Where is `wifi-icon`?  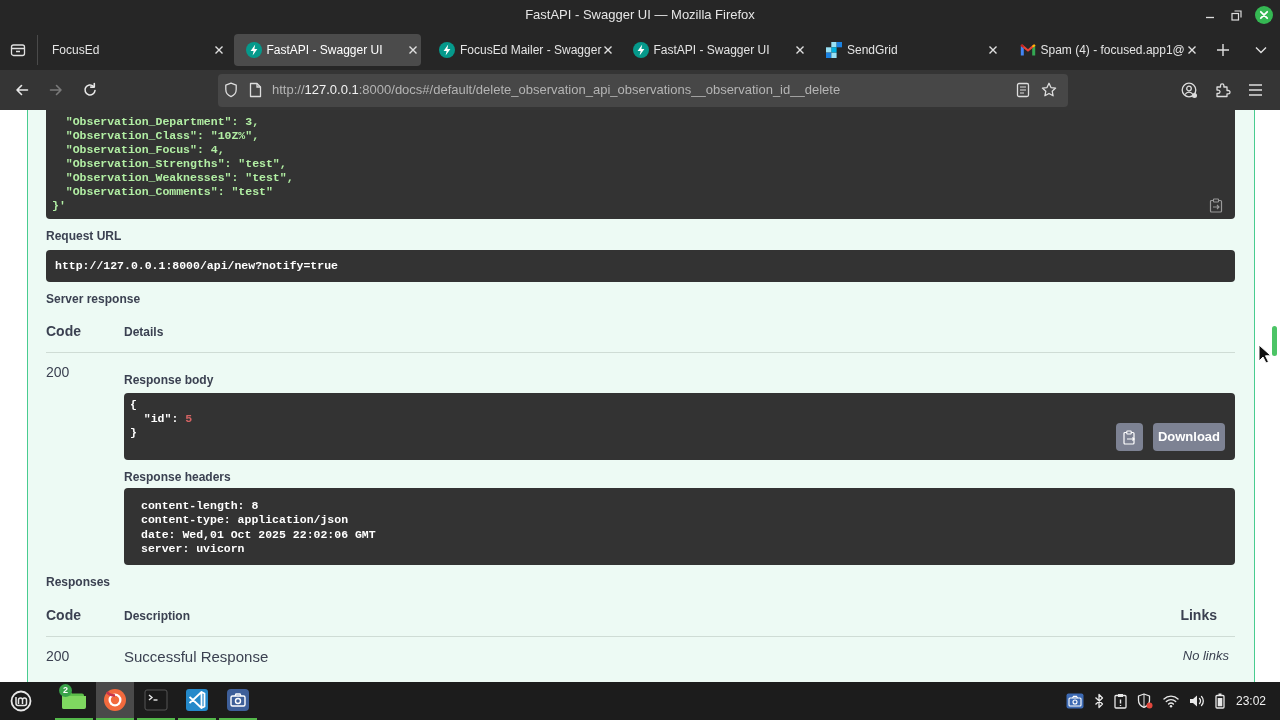 wifi-icon is located at coordinates (1170, 701).